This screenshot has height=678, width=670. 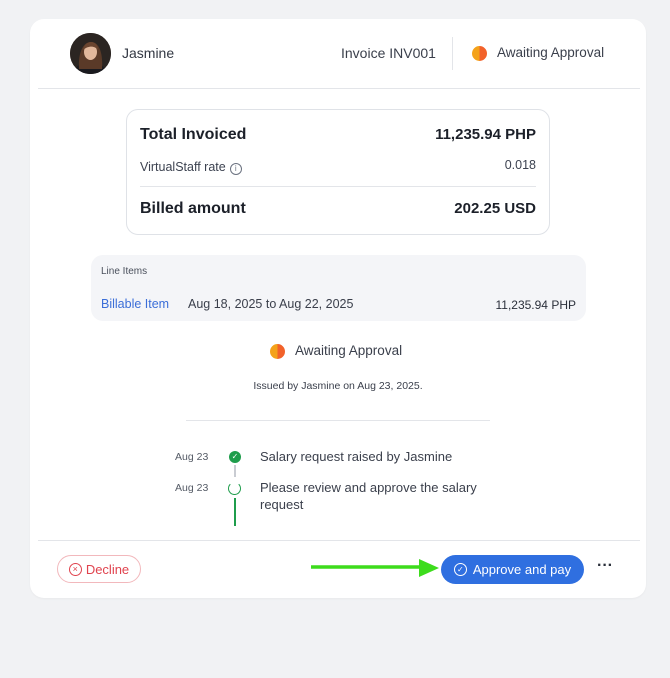 What do you see at coordinates (148, 53) in the screenshot?
I see `user-name: Jasmine` at bounding box center [148, 53].